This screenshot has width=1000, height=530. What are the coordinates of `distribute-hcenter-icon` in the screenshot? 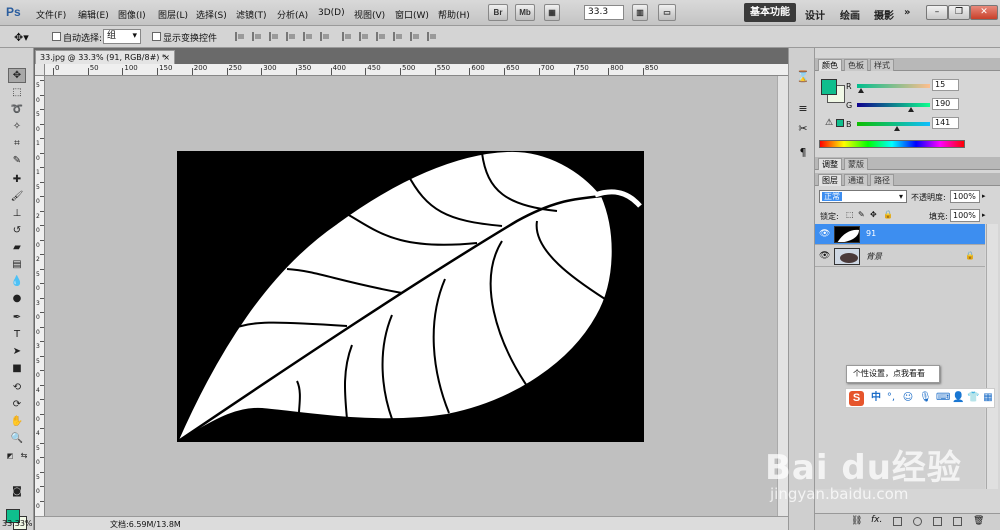 It's located at (414, 36).